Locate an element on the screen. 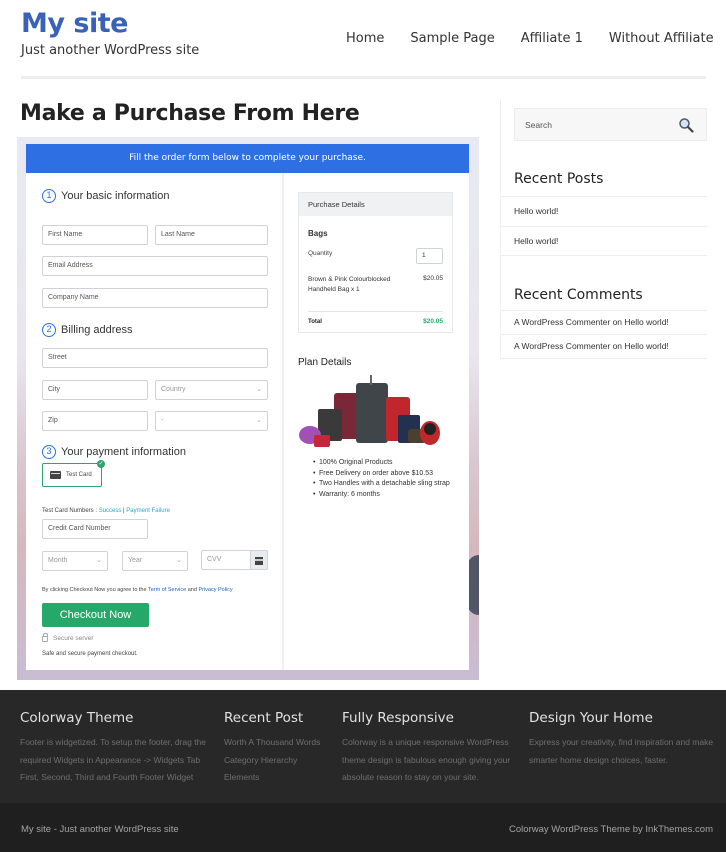  success-link: Success is located at coordinates (110, 511).